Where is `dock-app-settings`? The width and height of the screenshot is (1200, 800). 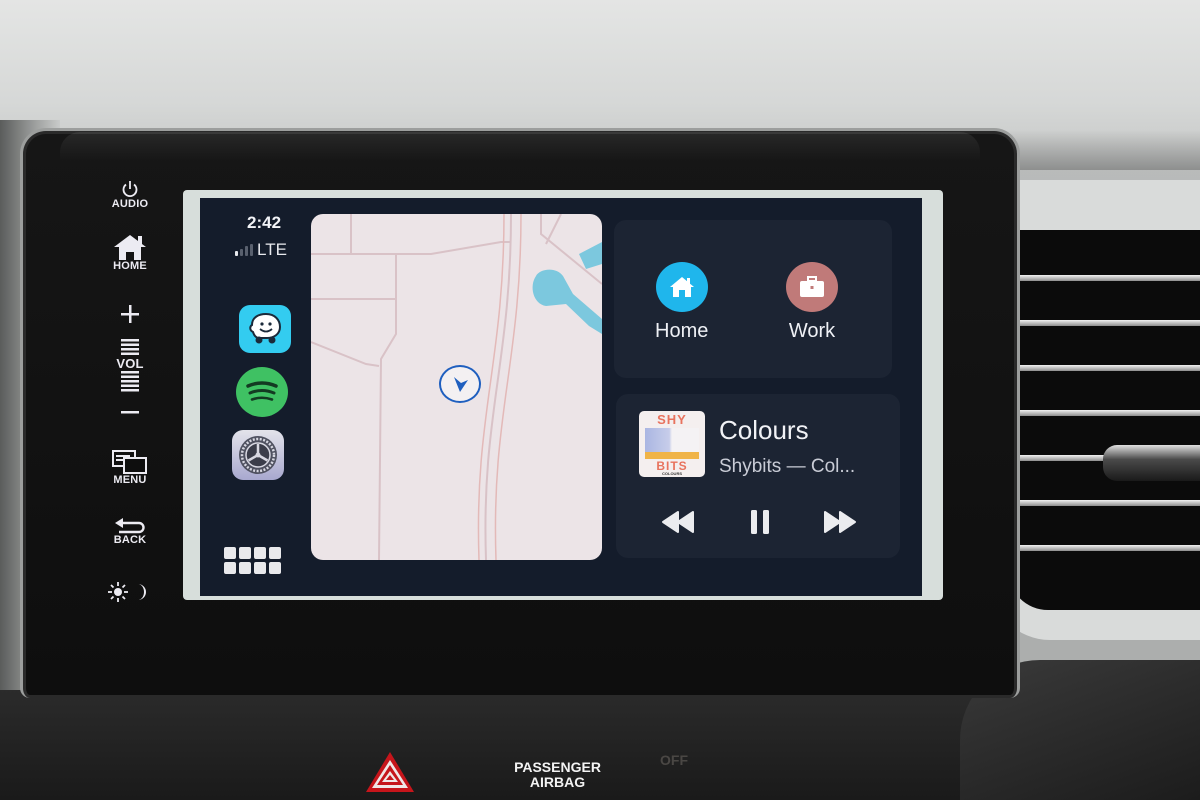
dock-app-settings is located at coordinates (258, 455).